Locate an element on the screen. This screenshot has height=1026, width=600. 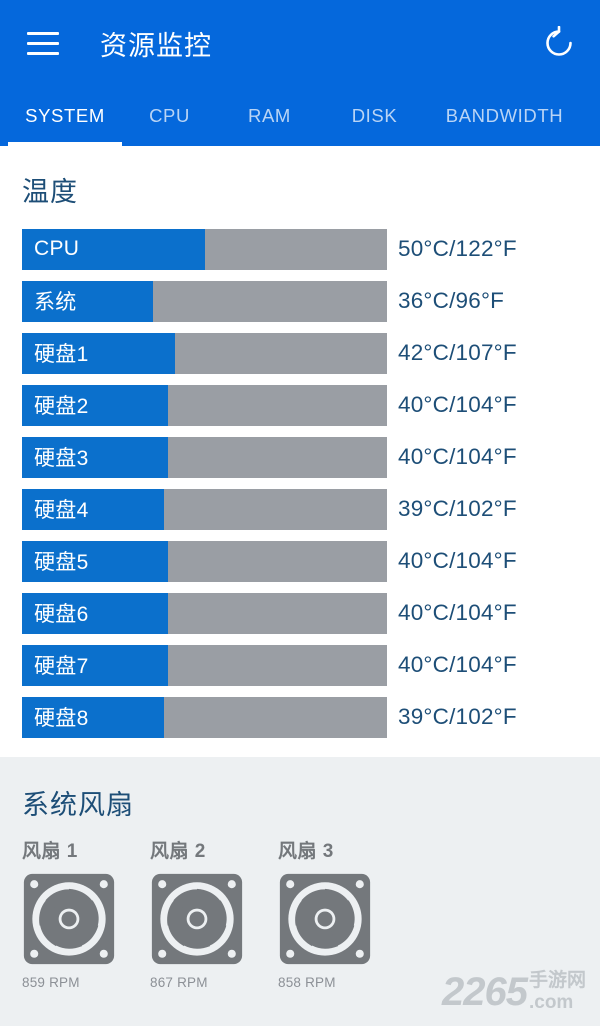
fan-section-title: 系统风扇 is located at coordinates (78, 805).